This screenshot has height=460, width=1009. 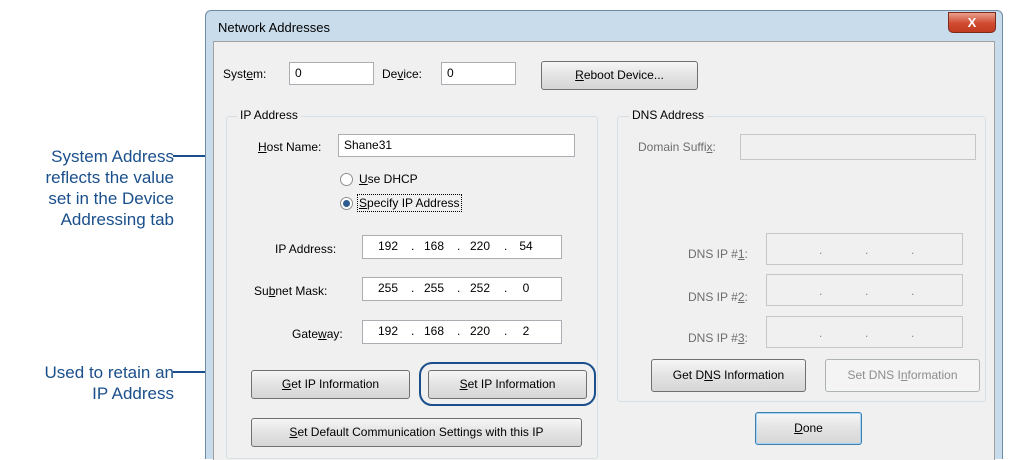 I want to click on close-button: X, so click(x=972, y=22).